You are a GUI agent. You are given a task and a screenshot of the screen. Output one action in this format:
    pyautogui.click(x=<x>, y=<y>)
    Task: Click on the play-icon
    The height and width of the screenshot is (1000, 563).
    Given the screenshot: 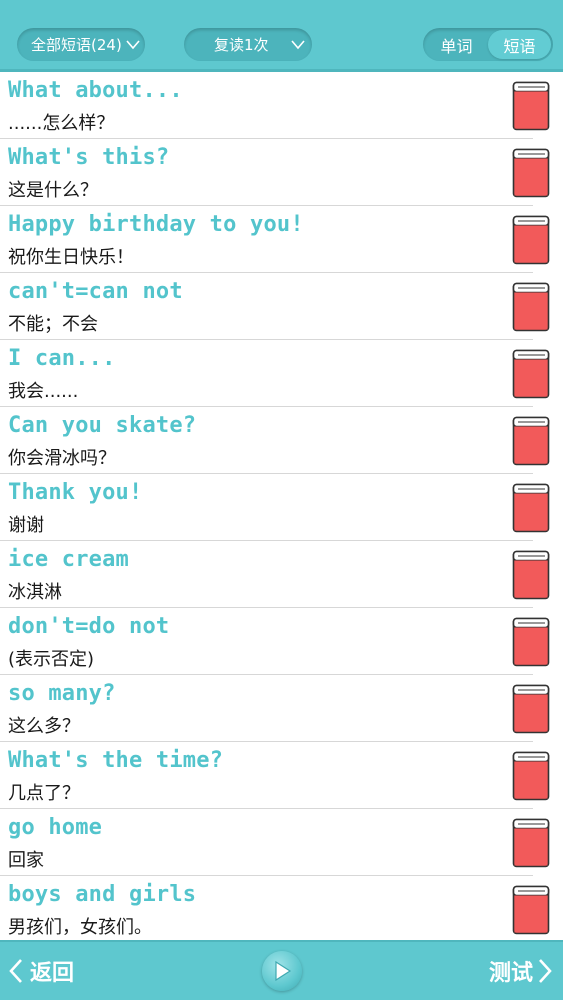 What is the action you would take?
    pyautogui.click(x=283, y=971)
    